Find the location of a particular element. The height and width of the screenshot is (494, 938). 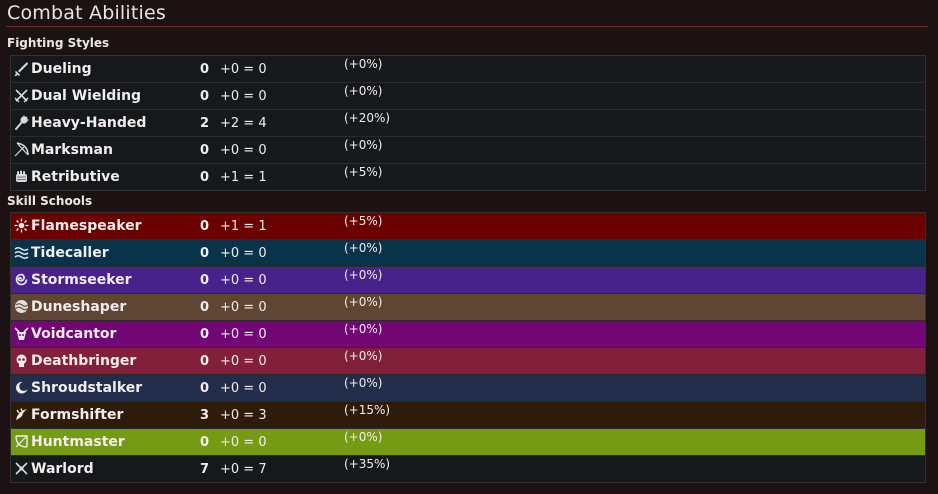

ability-name: Stormseeker is located at coordinates (81, 280).